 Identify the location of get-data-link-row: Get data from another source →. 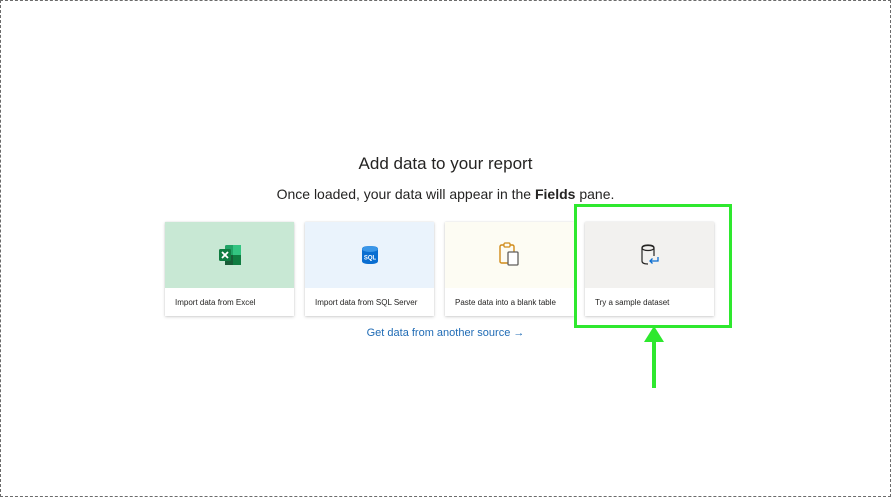
(445, 333).